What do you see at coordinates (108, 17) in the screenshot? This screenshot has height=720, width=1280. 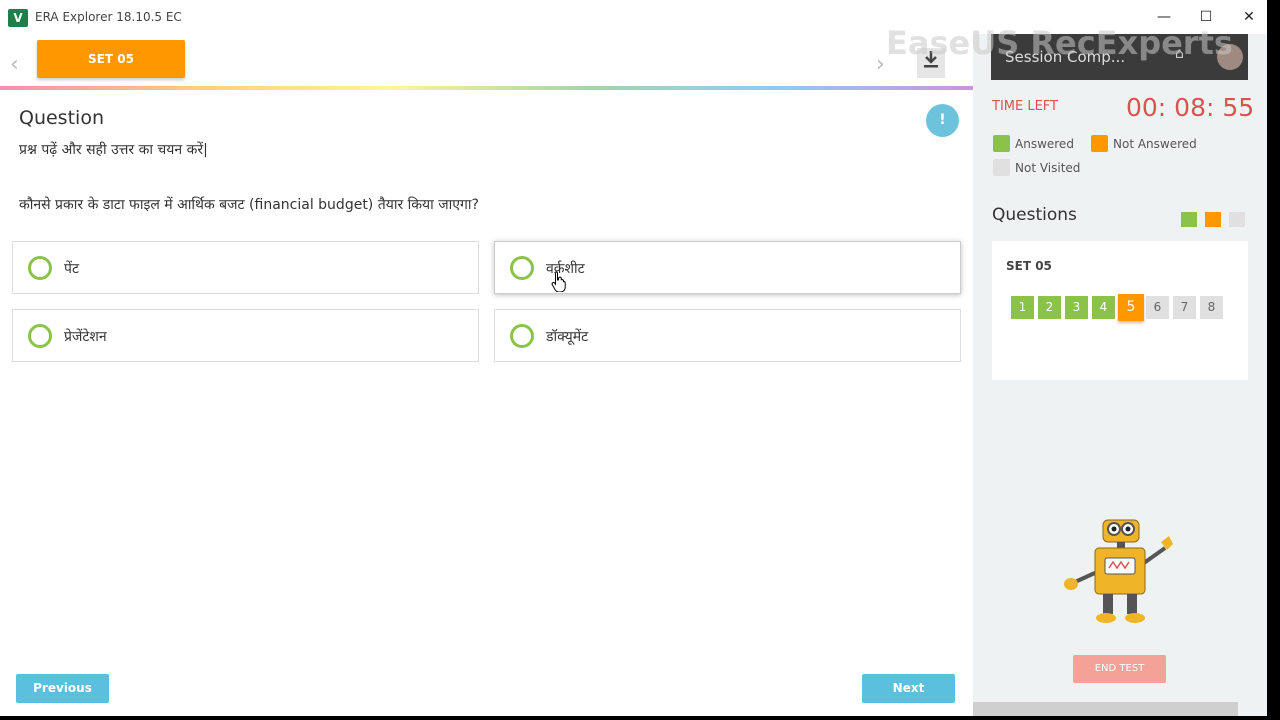 I see `app-title: ERA Explorer 18.10.5 EC` at bounding box center [108, 17].